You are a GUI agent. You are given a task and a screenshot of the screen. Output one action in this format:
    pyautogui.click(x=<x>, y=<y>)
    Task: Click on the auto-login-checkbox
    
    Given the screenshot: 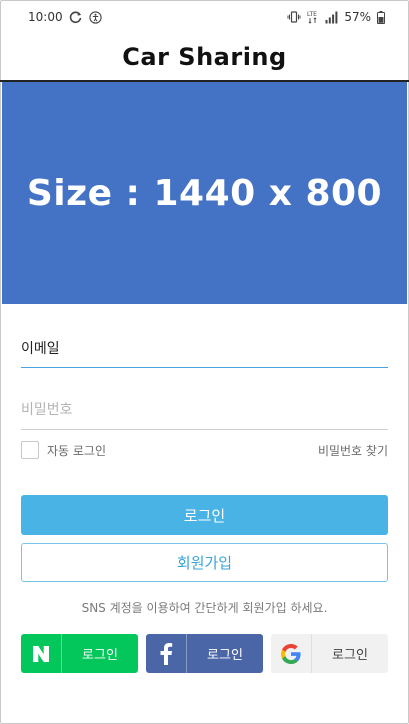 What is the action you would take?
    pyautogui.click(x=30, y=450)
    